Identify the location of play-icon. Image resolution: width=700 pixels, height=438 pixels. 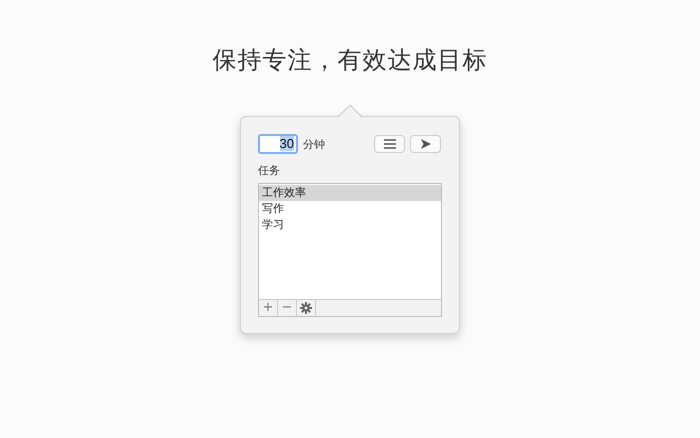
(426, 144).